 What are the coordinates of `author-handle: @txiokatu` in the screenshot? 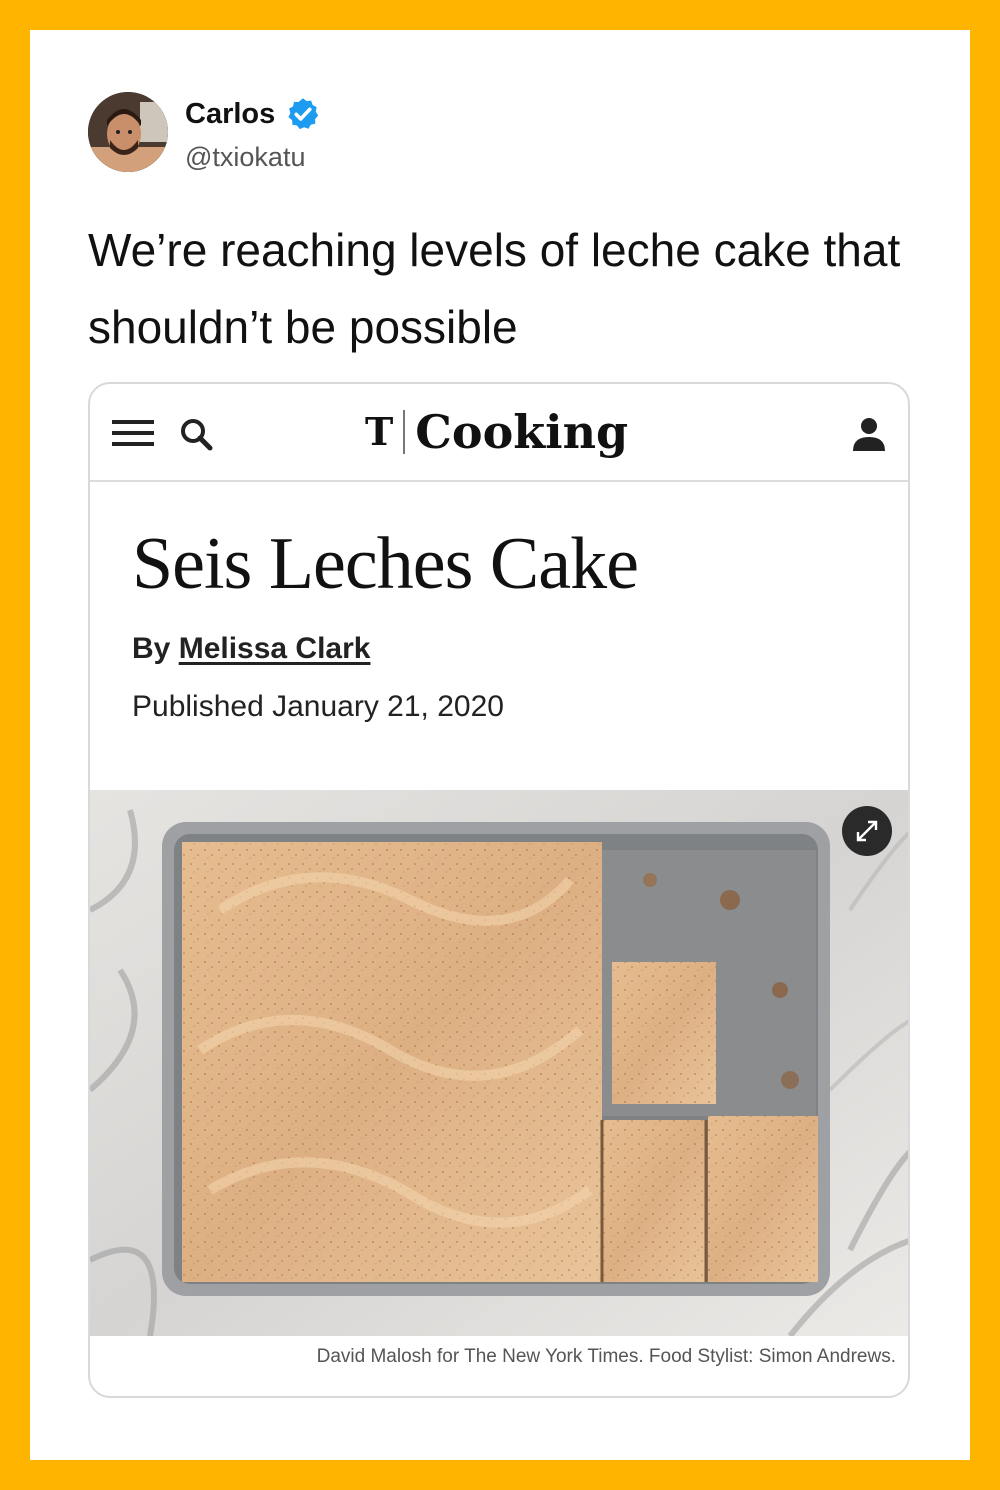 It's located at (245, 157).